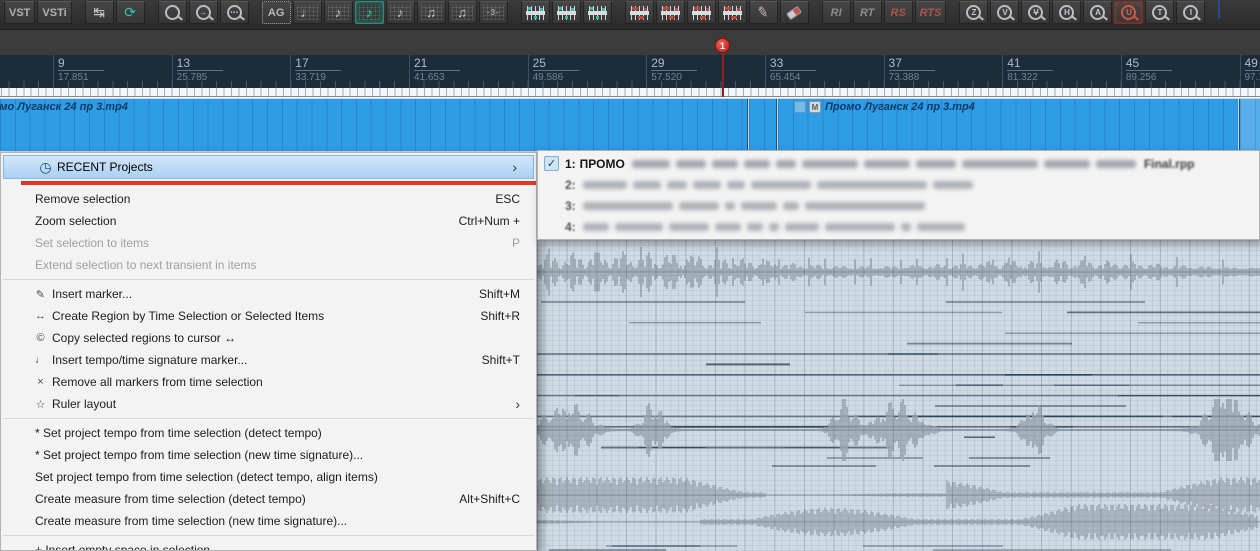 Image resolution: width=1260 pixels, height=551 pixels. Describe the element at coordinates (268, 294) in the screenshot. I see `menu-item-insert-marker: ✎ Insert marker... Shift+M` at that location.